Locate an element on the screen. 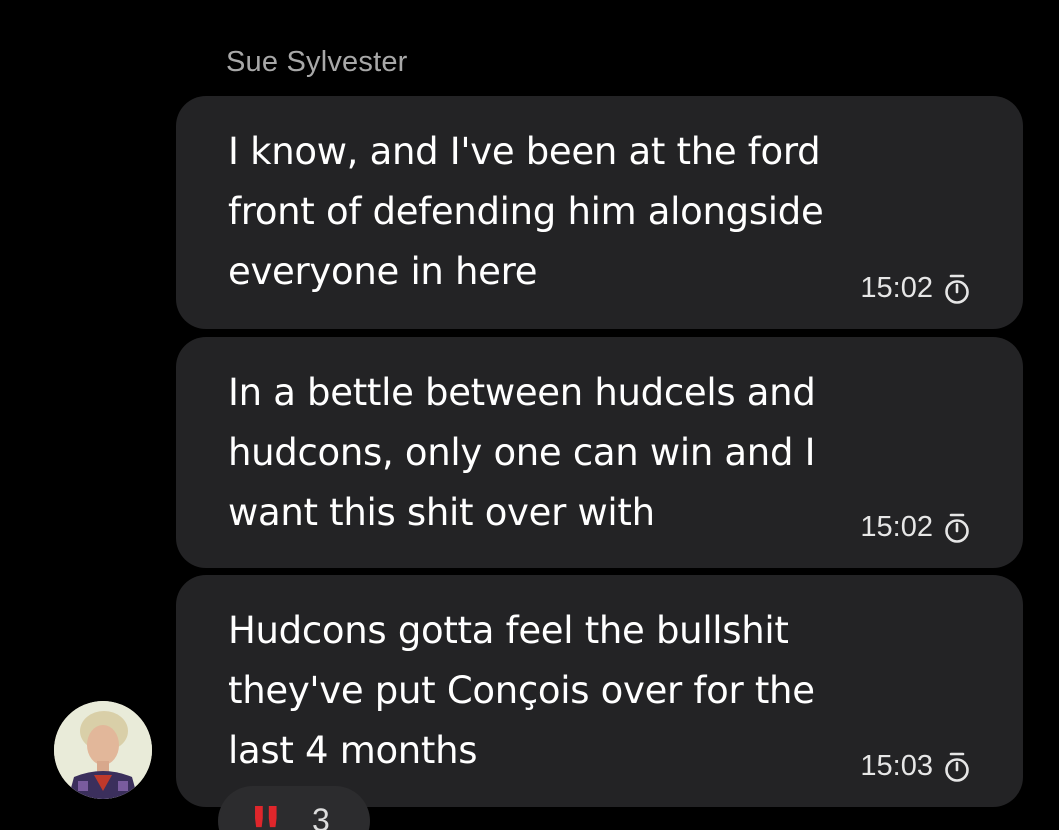  sender-name: Sue Sylvester is located at coordinates (317, 62).